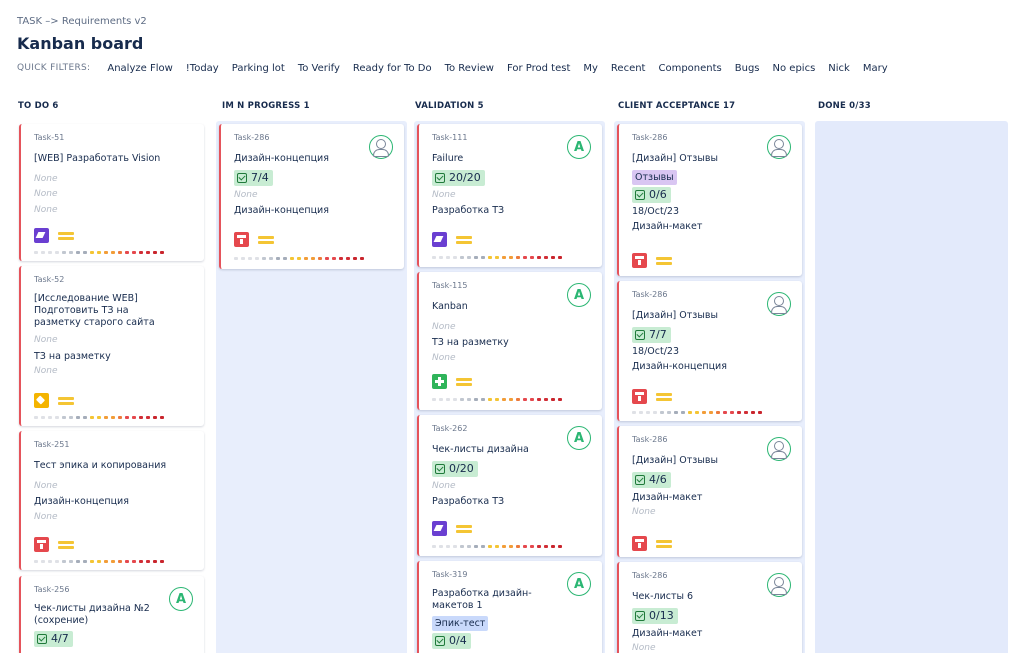 Image resolution: width=1024 pixels, height=653 pixels. I want to click on filter-ready-for-todo: Ready for To Do, so click(392, 68).